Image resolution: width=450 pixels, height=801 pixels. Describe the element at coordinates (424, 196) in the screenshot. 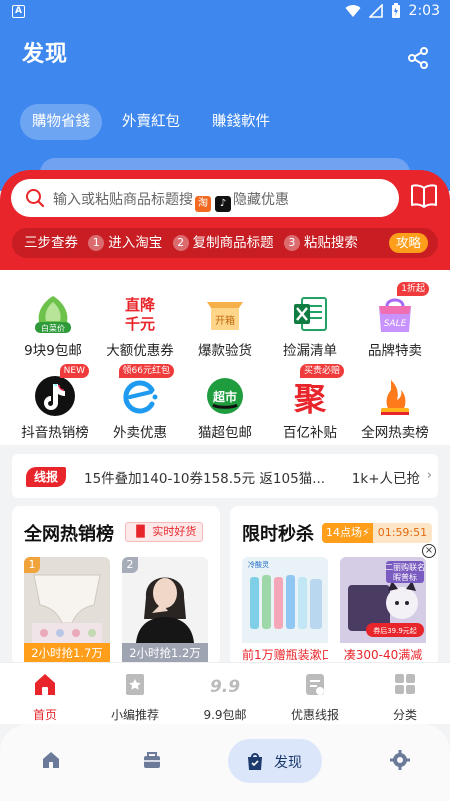

I see `book-icon` at that location.